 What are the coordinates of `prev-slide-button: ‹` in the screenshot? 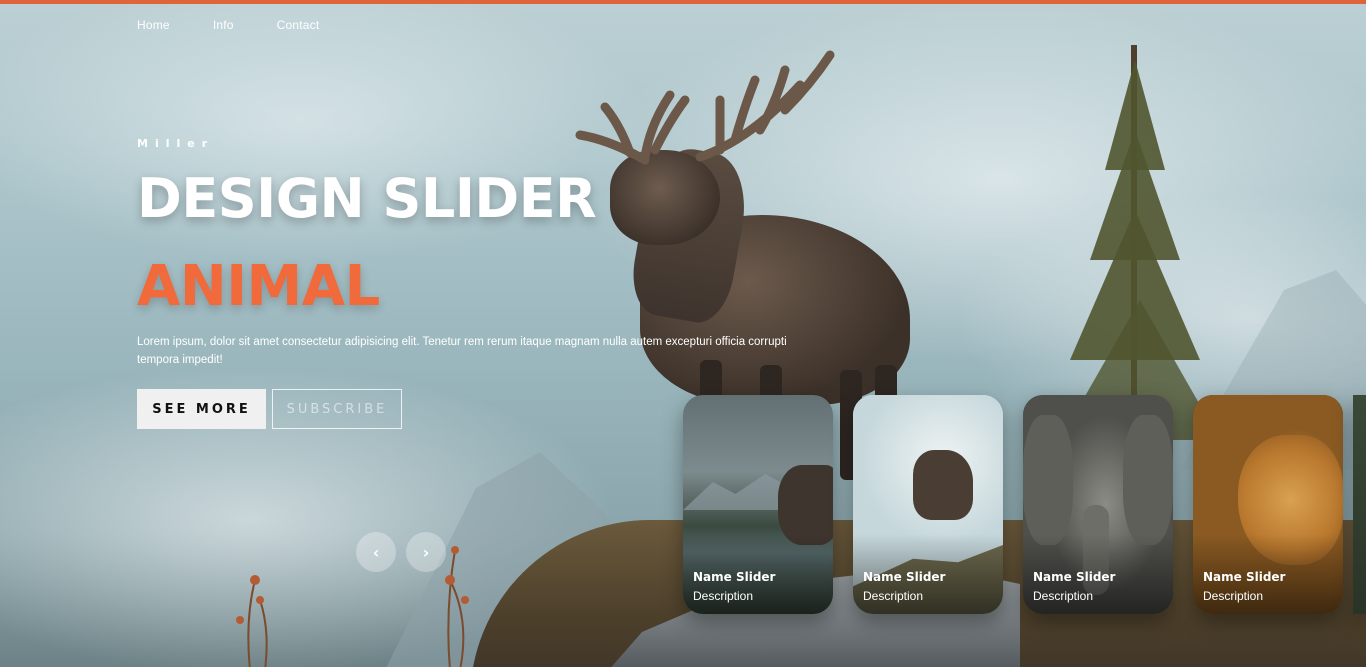 It's located at (376, 552).